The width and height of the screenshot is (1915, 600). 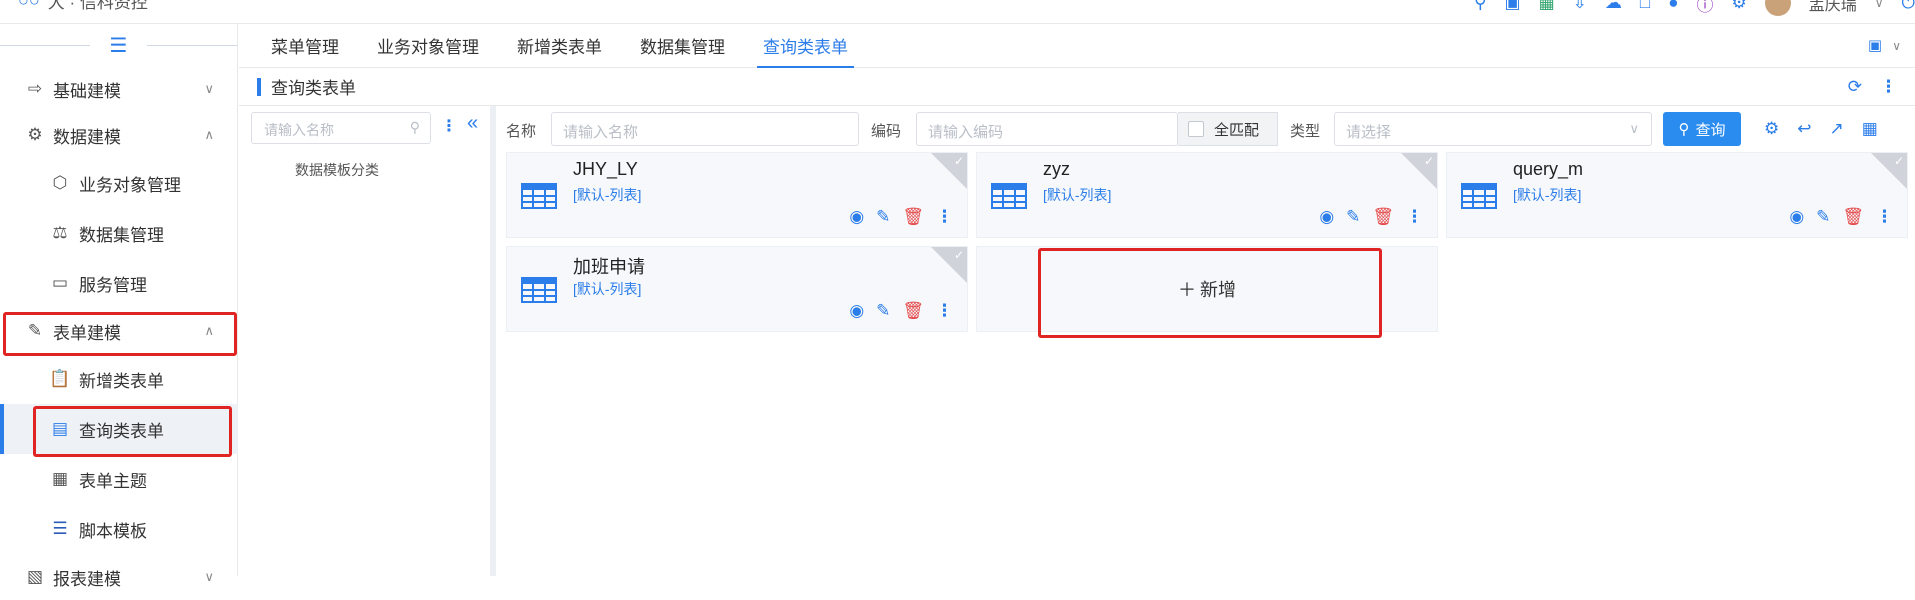 What do you see at coordinates (1837, 129) in the screenshot?
I see `export-icon: ↗` at bounding box center [1837, 129].